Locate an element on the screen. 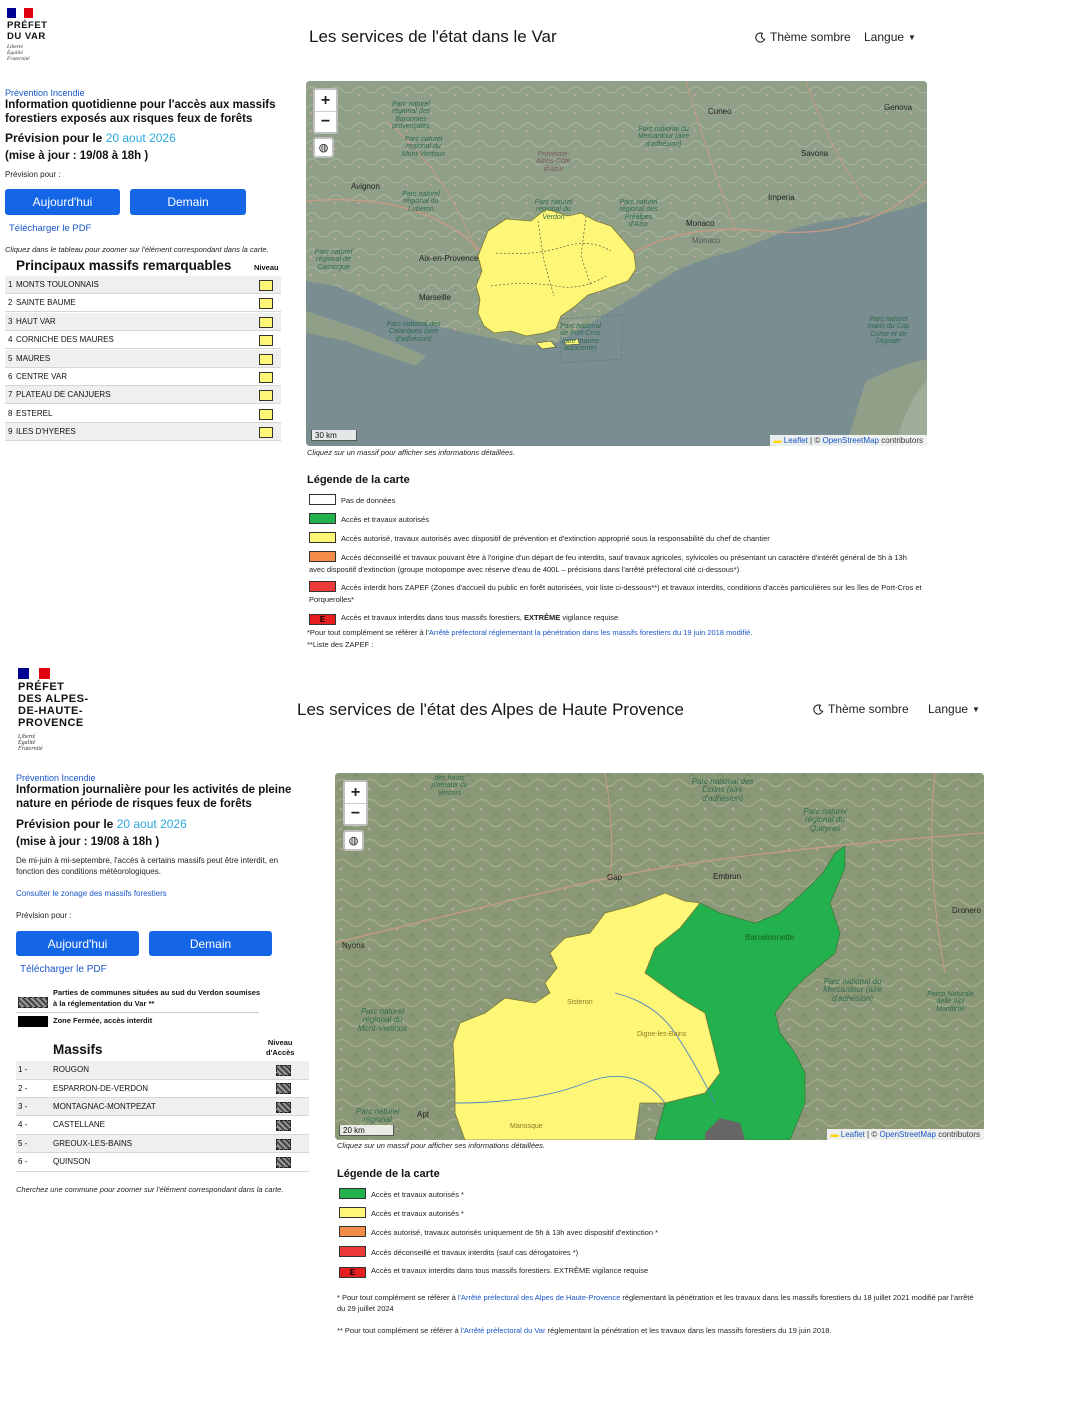 The width and height of the screenshot is (1088, 1408). row-massif-name: ESTEREL is located at coordinates (34, 413).